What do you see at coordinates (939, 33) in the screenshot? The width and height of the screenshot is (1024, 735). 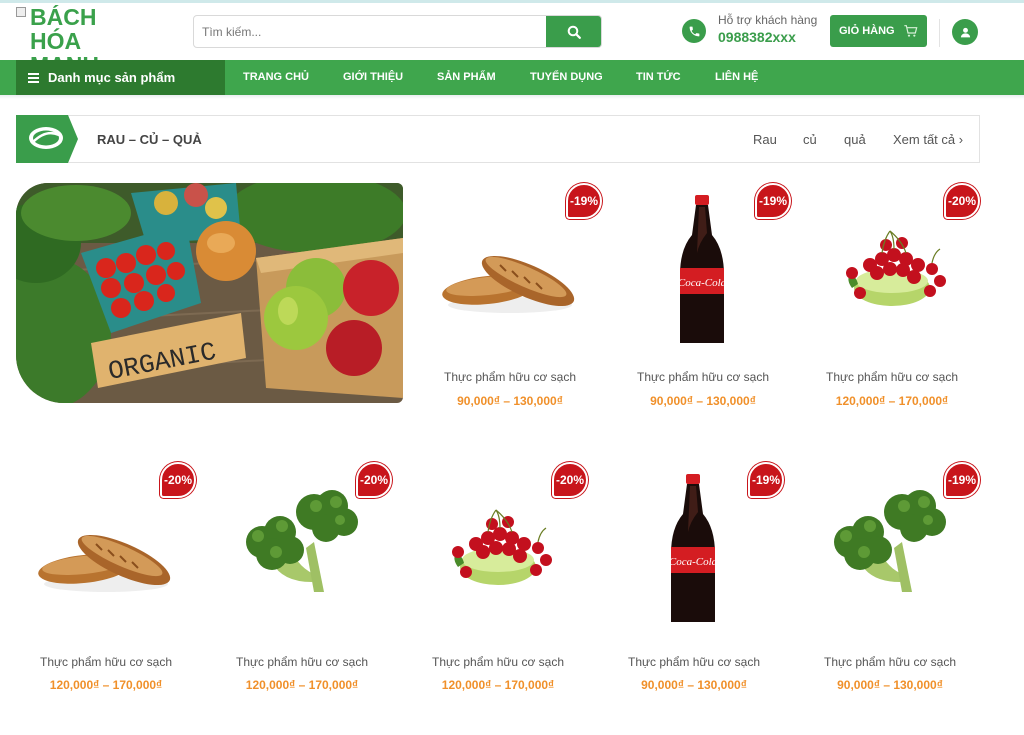 I see `header-divider` at bounding box center [939, 33].